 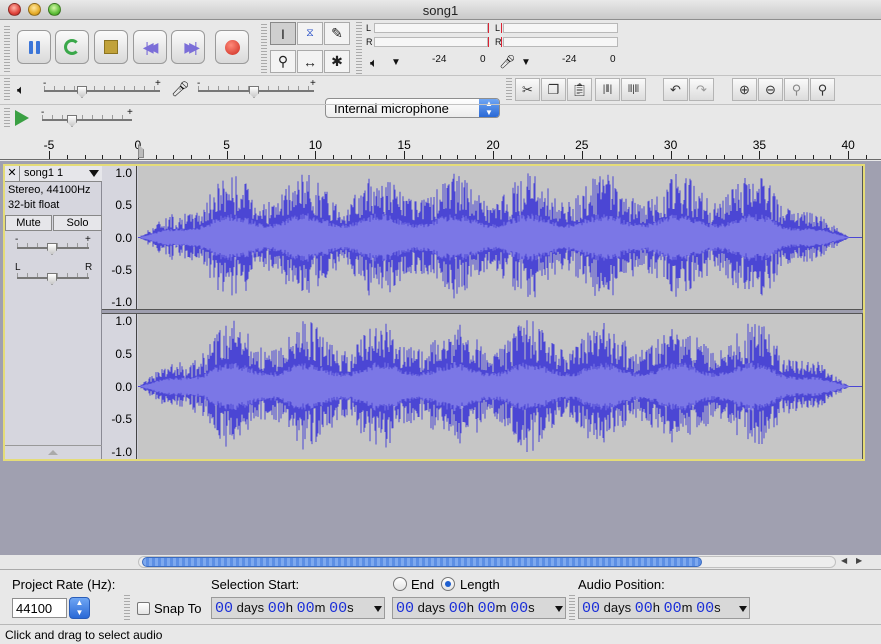 I want to click on start-hours-value: 00, so click(x=277, y=608).